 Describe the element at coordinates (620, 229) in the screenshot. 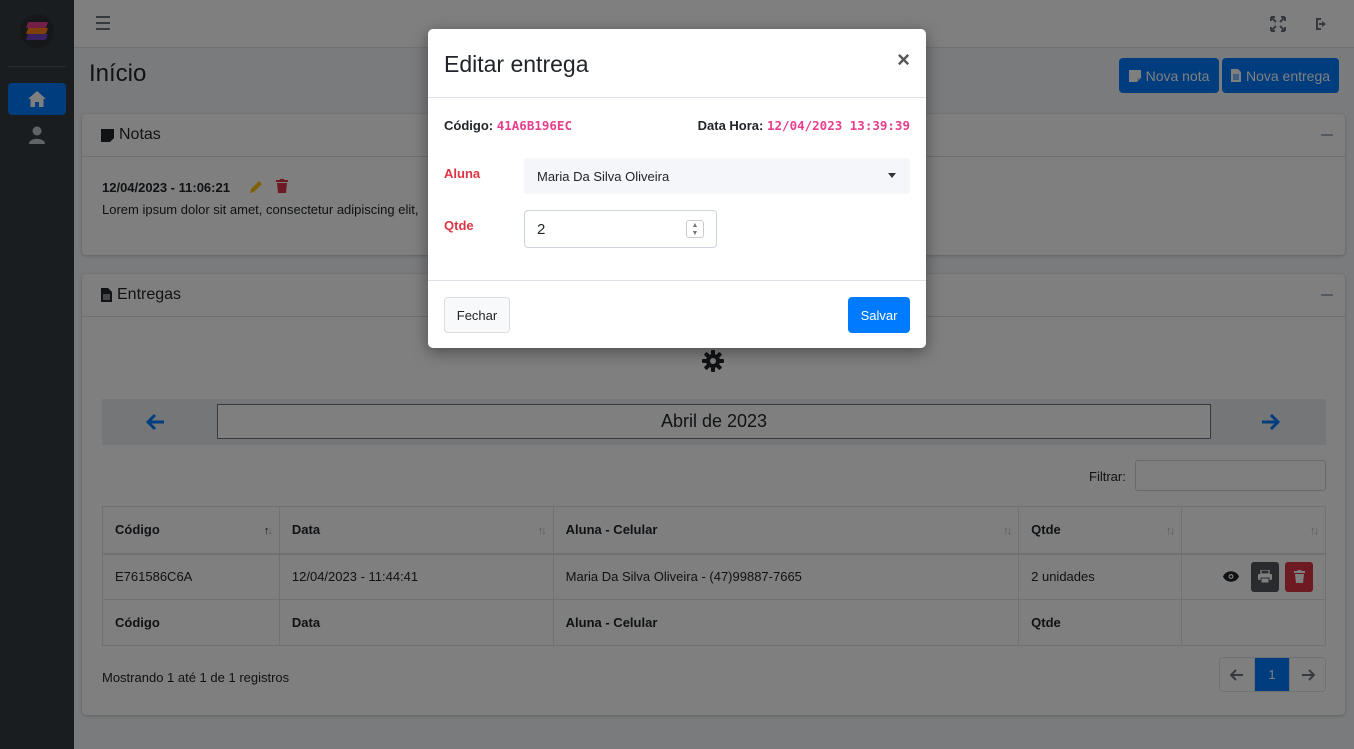

I see `qtde-input: 2 ▲ ▼` at that location.